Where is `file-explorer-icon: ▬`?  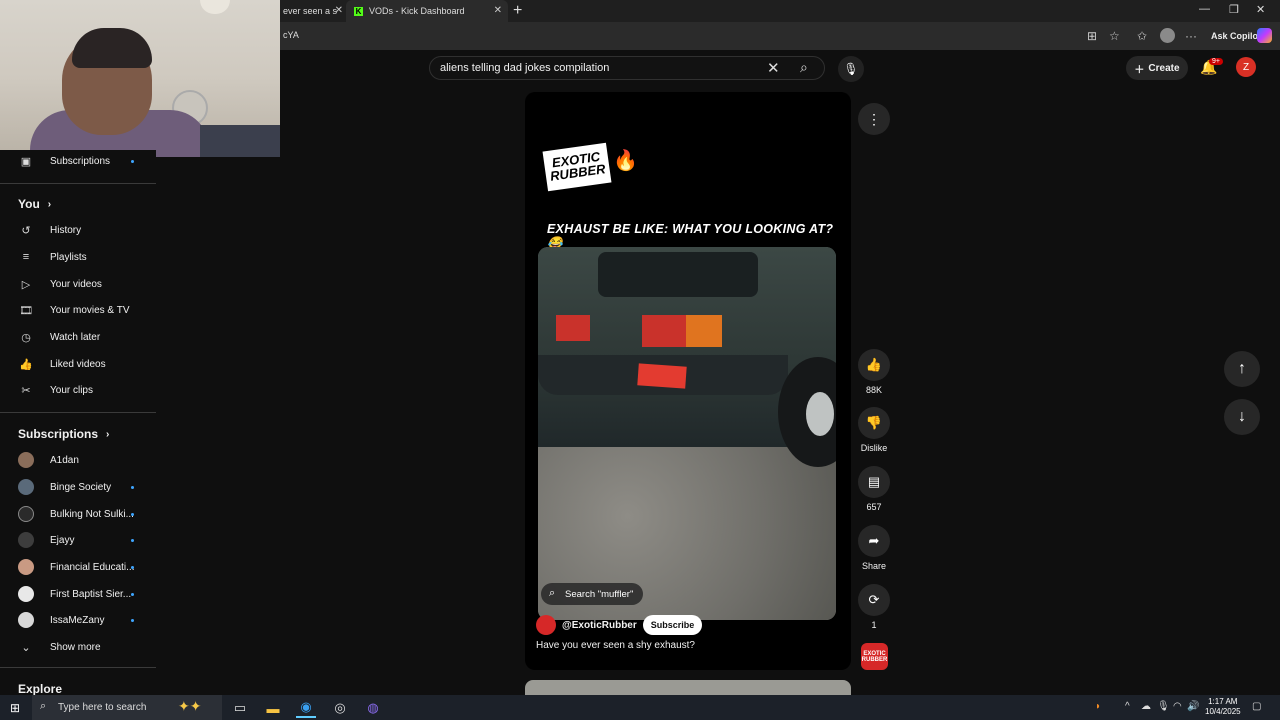 file-explorer-icon: ▬ is located at coordinates (273, 708).